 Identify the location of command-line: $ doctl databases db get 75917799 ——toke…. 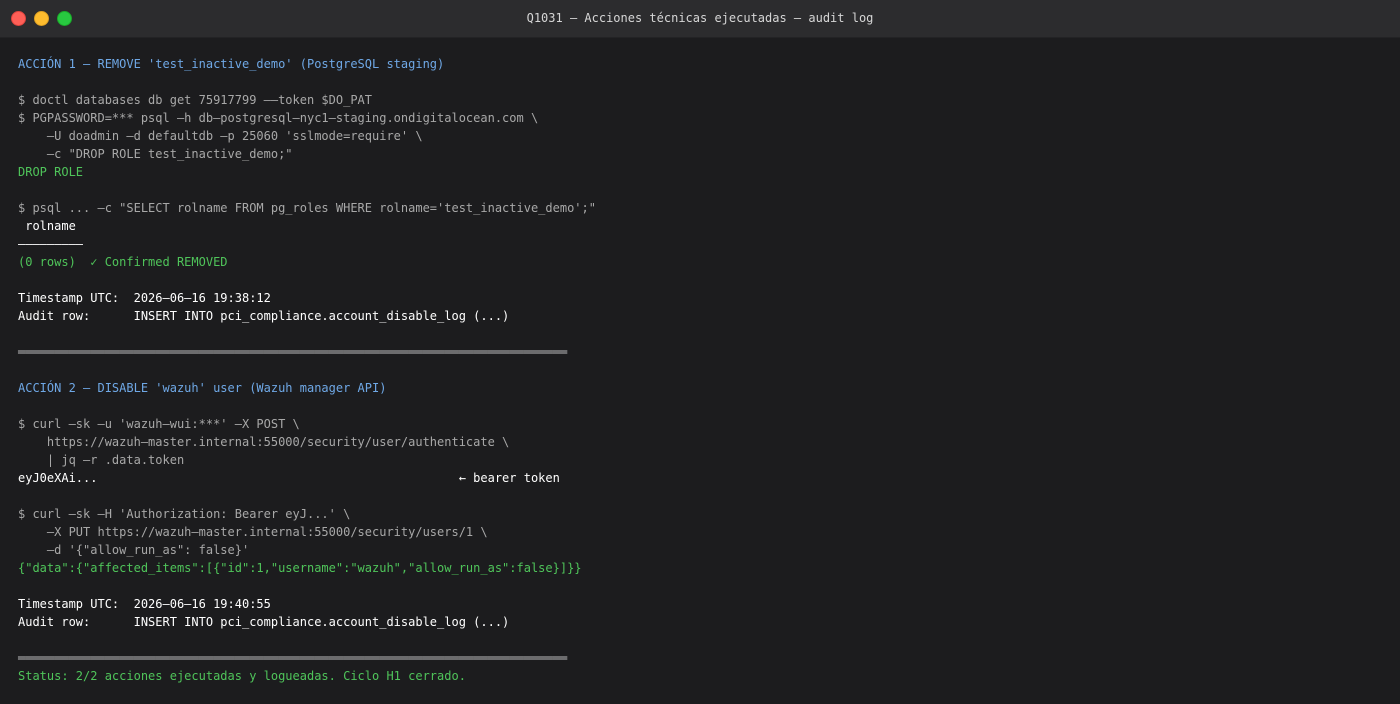
(195, 100).